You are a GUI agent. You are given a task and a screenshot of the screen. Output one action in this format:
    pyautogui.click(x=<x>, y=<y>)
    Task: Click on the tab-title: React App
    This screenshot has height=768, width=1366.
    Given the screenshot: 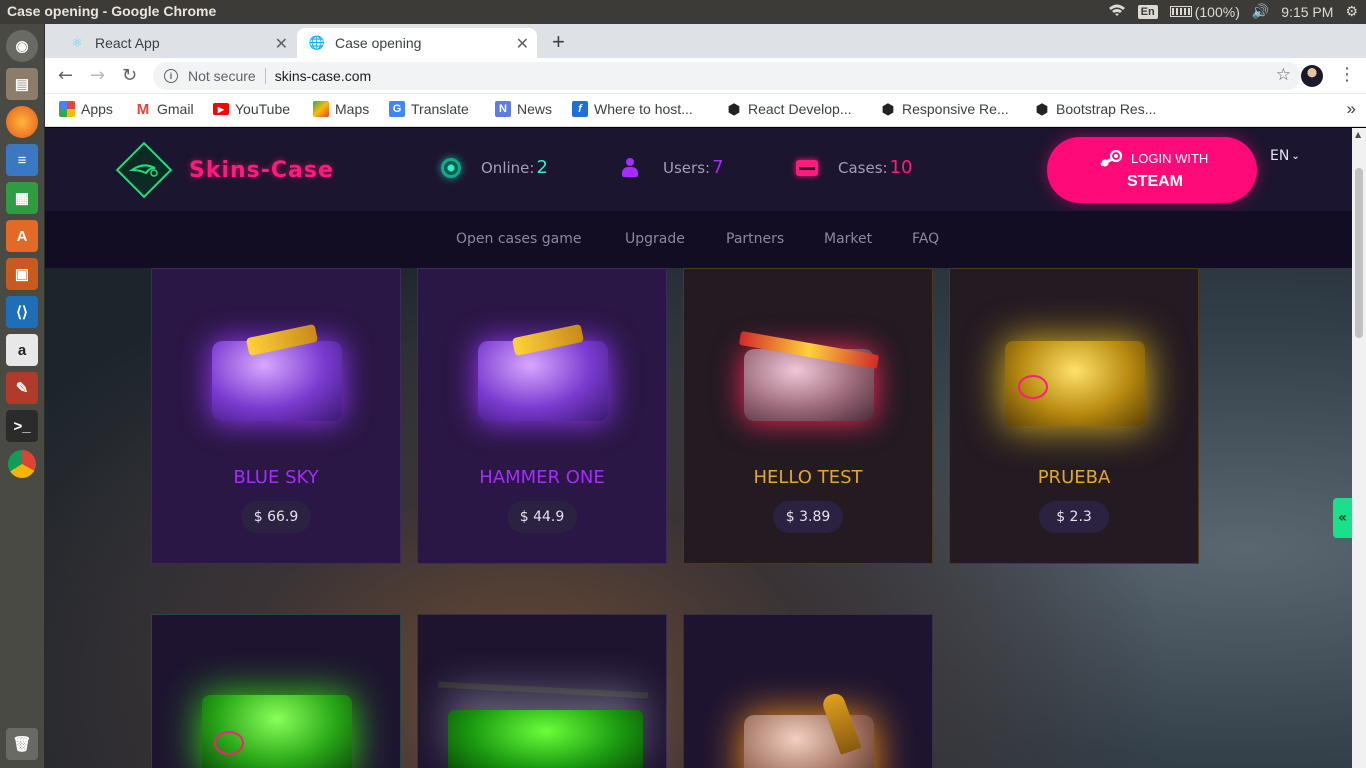 What is the action you would take?
    pyautogui.click(x=127, y=43)
    